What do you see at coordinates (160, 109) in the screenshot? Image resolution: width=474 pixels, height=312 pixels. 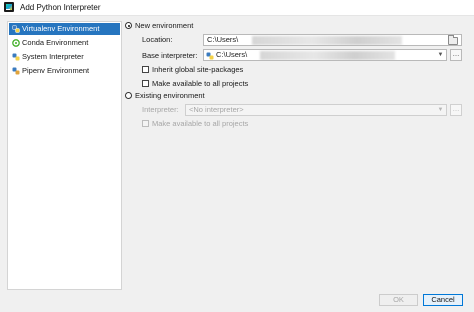 I see `interpreter-label: Interpreter:` at bounding box center [160, 109].